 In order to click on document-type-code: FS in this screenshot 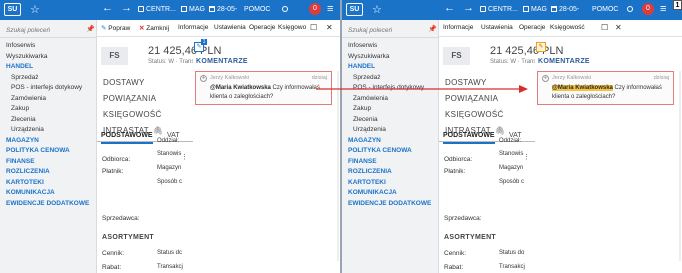, I will do `click(456, 56)`.